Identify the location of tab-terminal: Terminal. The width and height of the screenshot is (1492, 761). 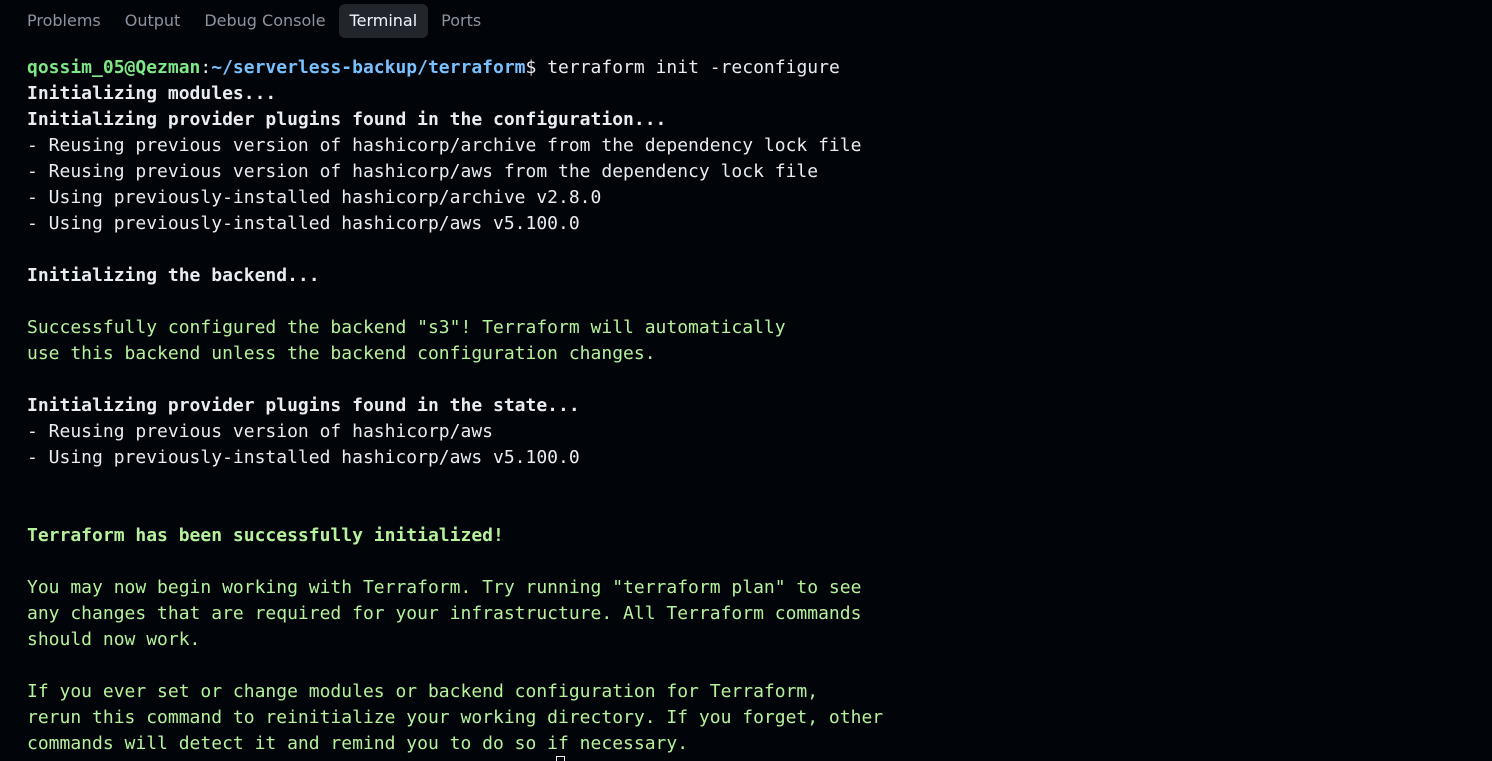
(383, 21).